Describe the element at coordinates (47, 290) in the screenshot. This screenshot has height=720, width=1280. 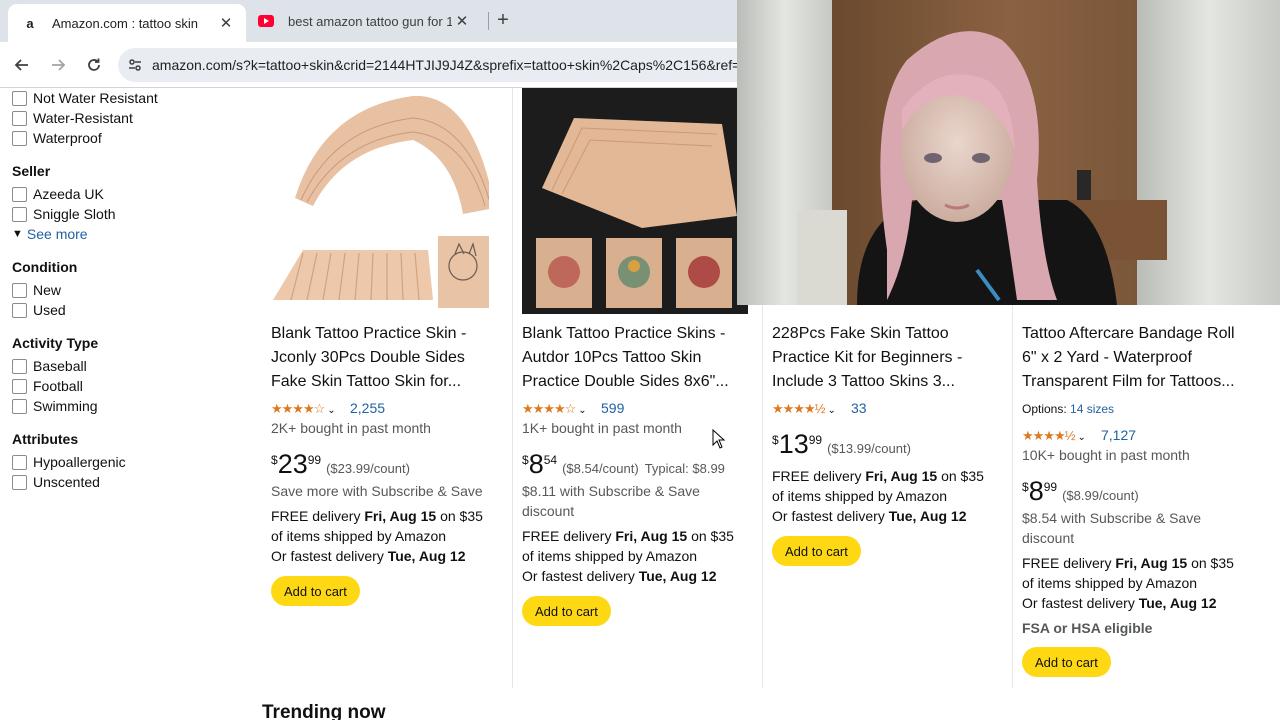
I see `filter-label: New` at that location.